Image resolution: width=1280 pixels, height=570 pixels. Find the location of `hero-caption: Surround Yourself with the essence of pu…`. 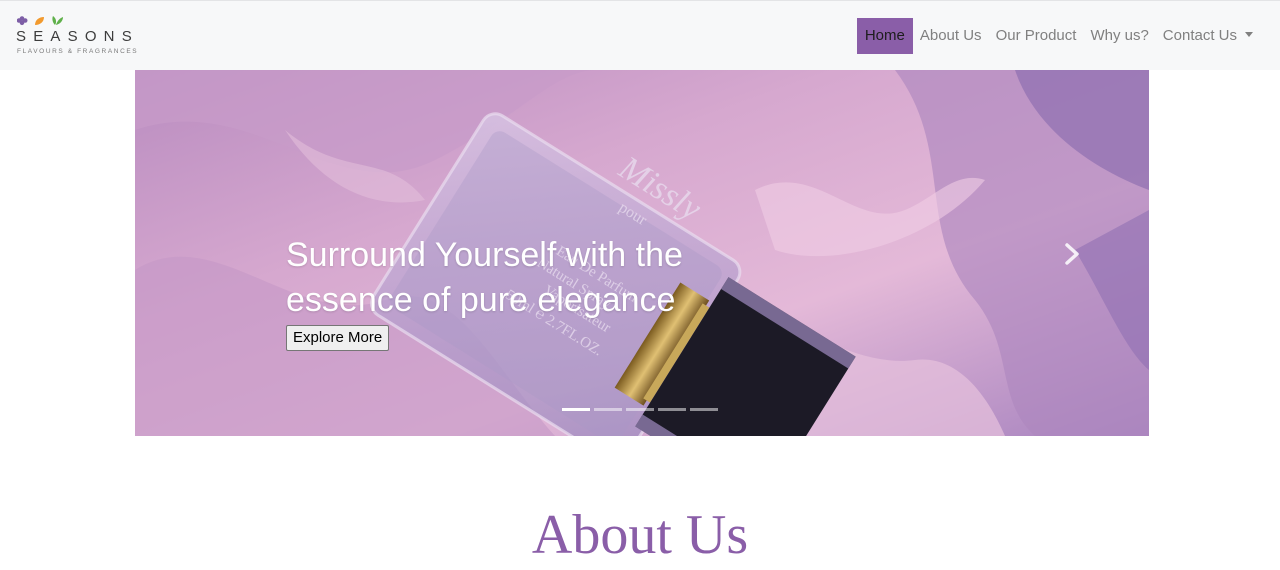

hero-caption: Surround Yourself with the essence of pu… is located at coordinates (496, 292).